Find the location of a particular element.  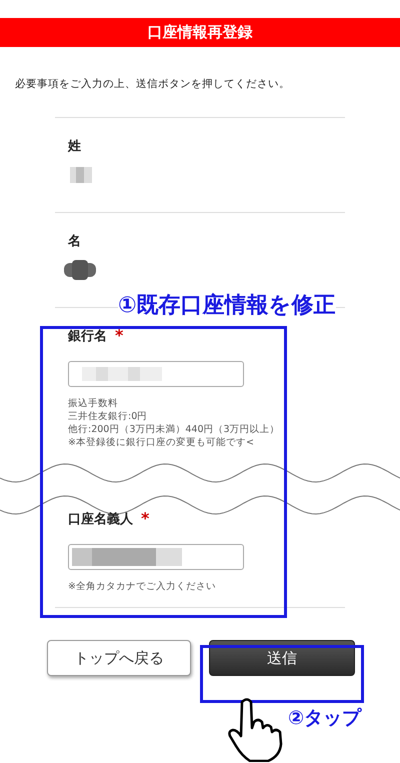

field-label: 名 is located at coordinates (74, 241).